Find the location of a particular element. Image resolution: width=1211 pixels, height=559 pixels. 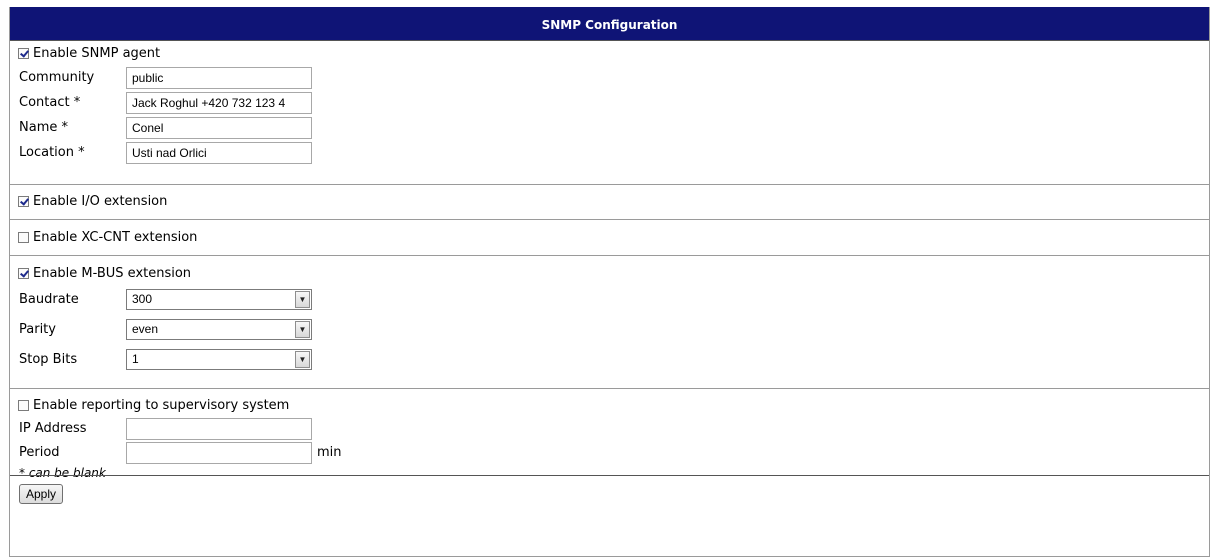

name-label: Name * is located at coordinates (43, 127).